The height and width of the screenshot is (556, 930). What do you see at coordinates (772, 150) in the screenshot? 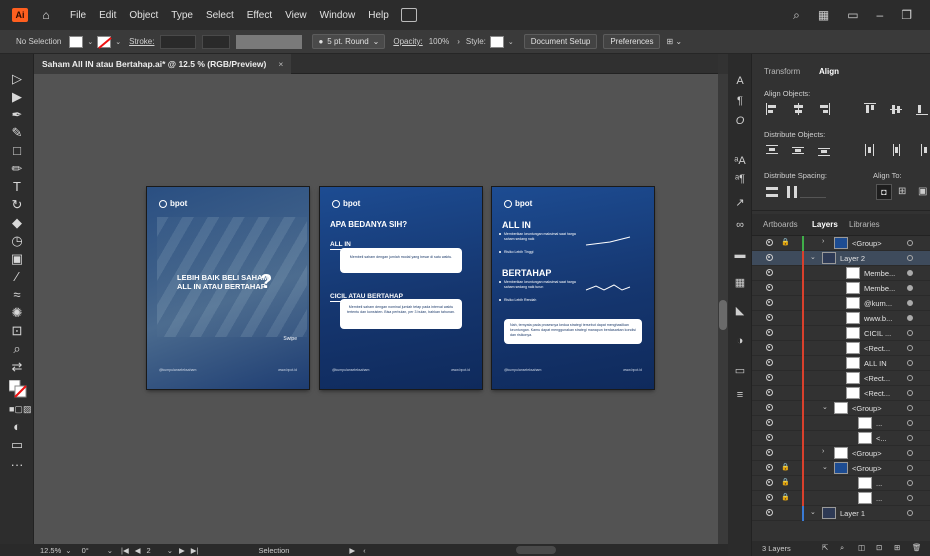
I see `distribute-top-icon` at bounding box center [772, 150].